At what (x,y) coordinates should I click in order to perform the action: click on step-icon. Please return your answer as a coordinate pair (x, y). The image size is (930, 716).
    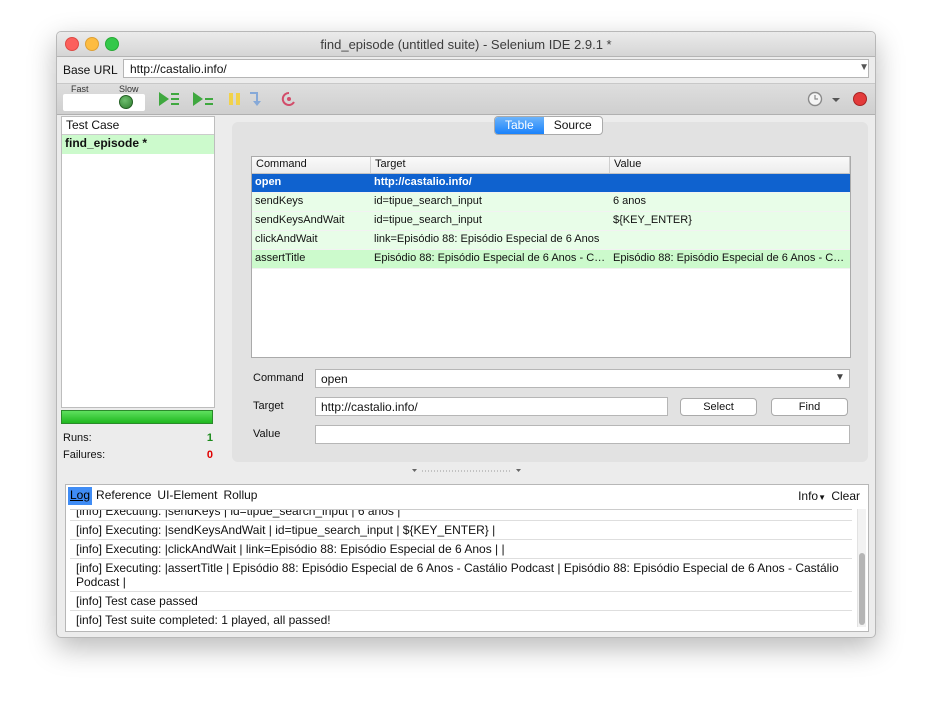
    Looking at the image, I should click on (257, 99).